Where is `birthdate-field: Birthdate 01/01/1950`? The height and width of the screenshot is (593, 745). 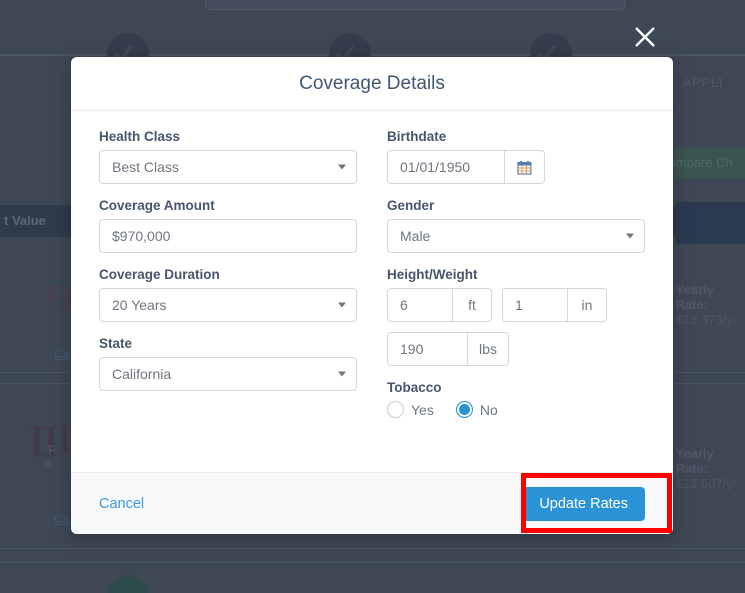 birthdate-field: Birthdate 01/01/1950 is located at coordinates (516, 156).